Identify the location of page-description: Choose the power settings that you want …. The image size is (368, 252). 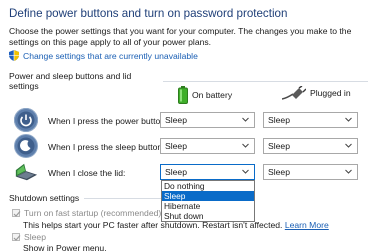
(180, 36).